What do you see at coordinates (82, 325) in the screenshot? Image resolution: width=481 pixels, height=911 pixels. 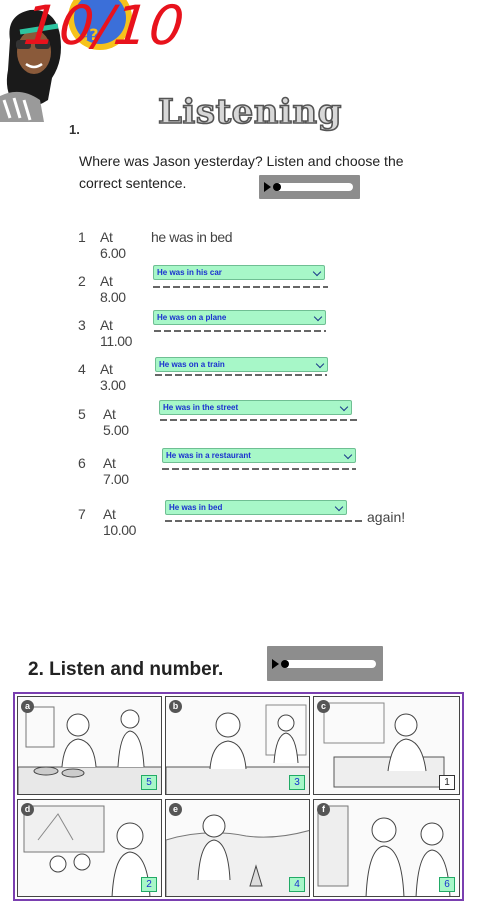 I see `item-number: 3` at bounding box center [82, 325].